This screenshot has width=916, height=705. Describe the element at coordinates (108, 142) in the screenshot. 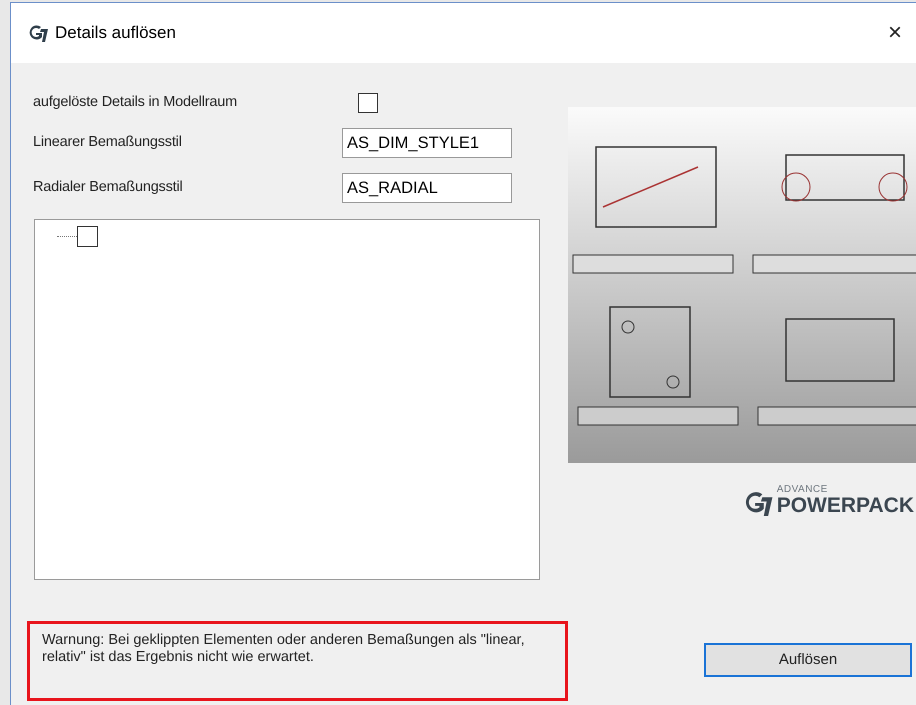

I see `field-label: Linearer Bemaßungsstil` at that location.